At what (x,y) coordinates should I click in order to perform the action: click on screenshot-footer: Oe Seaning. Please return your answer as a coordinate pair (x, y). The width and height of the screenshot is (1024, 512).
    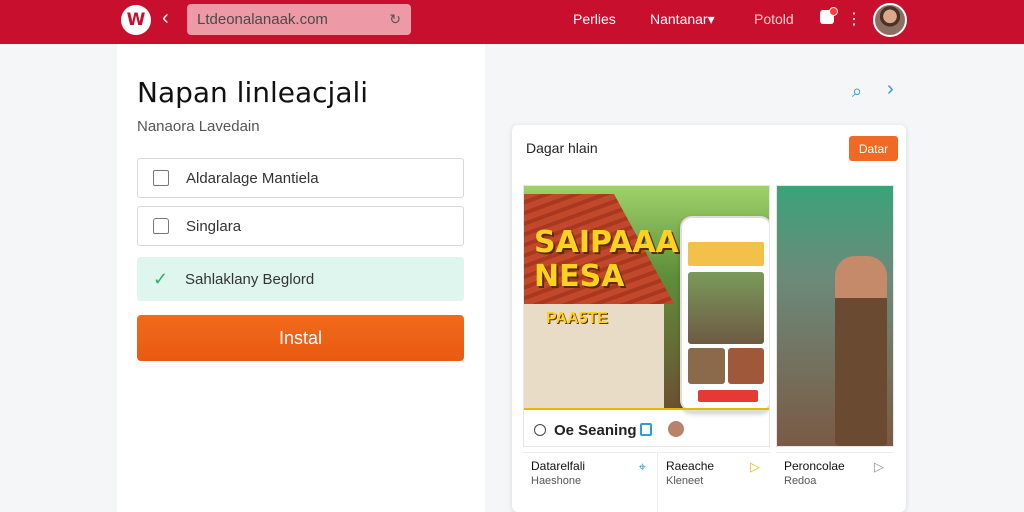
    Looking at the image, I should click on (646, 429).